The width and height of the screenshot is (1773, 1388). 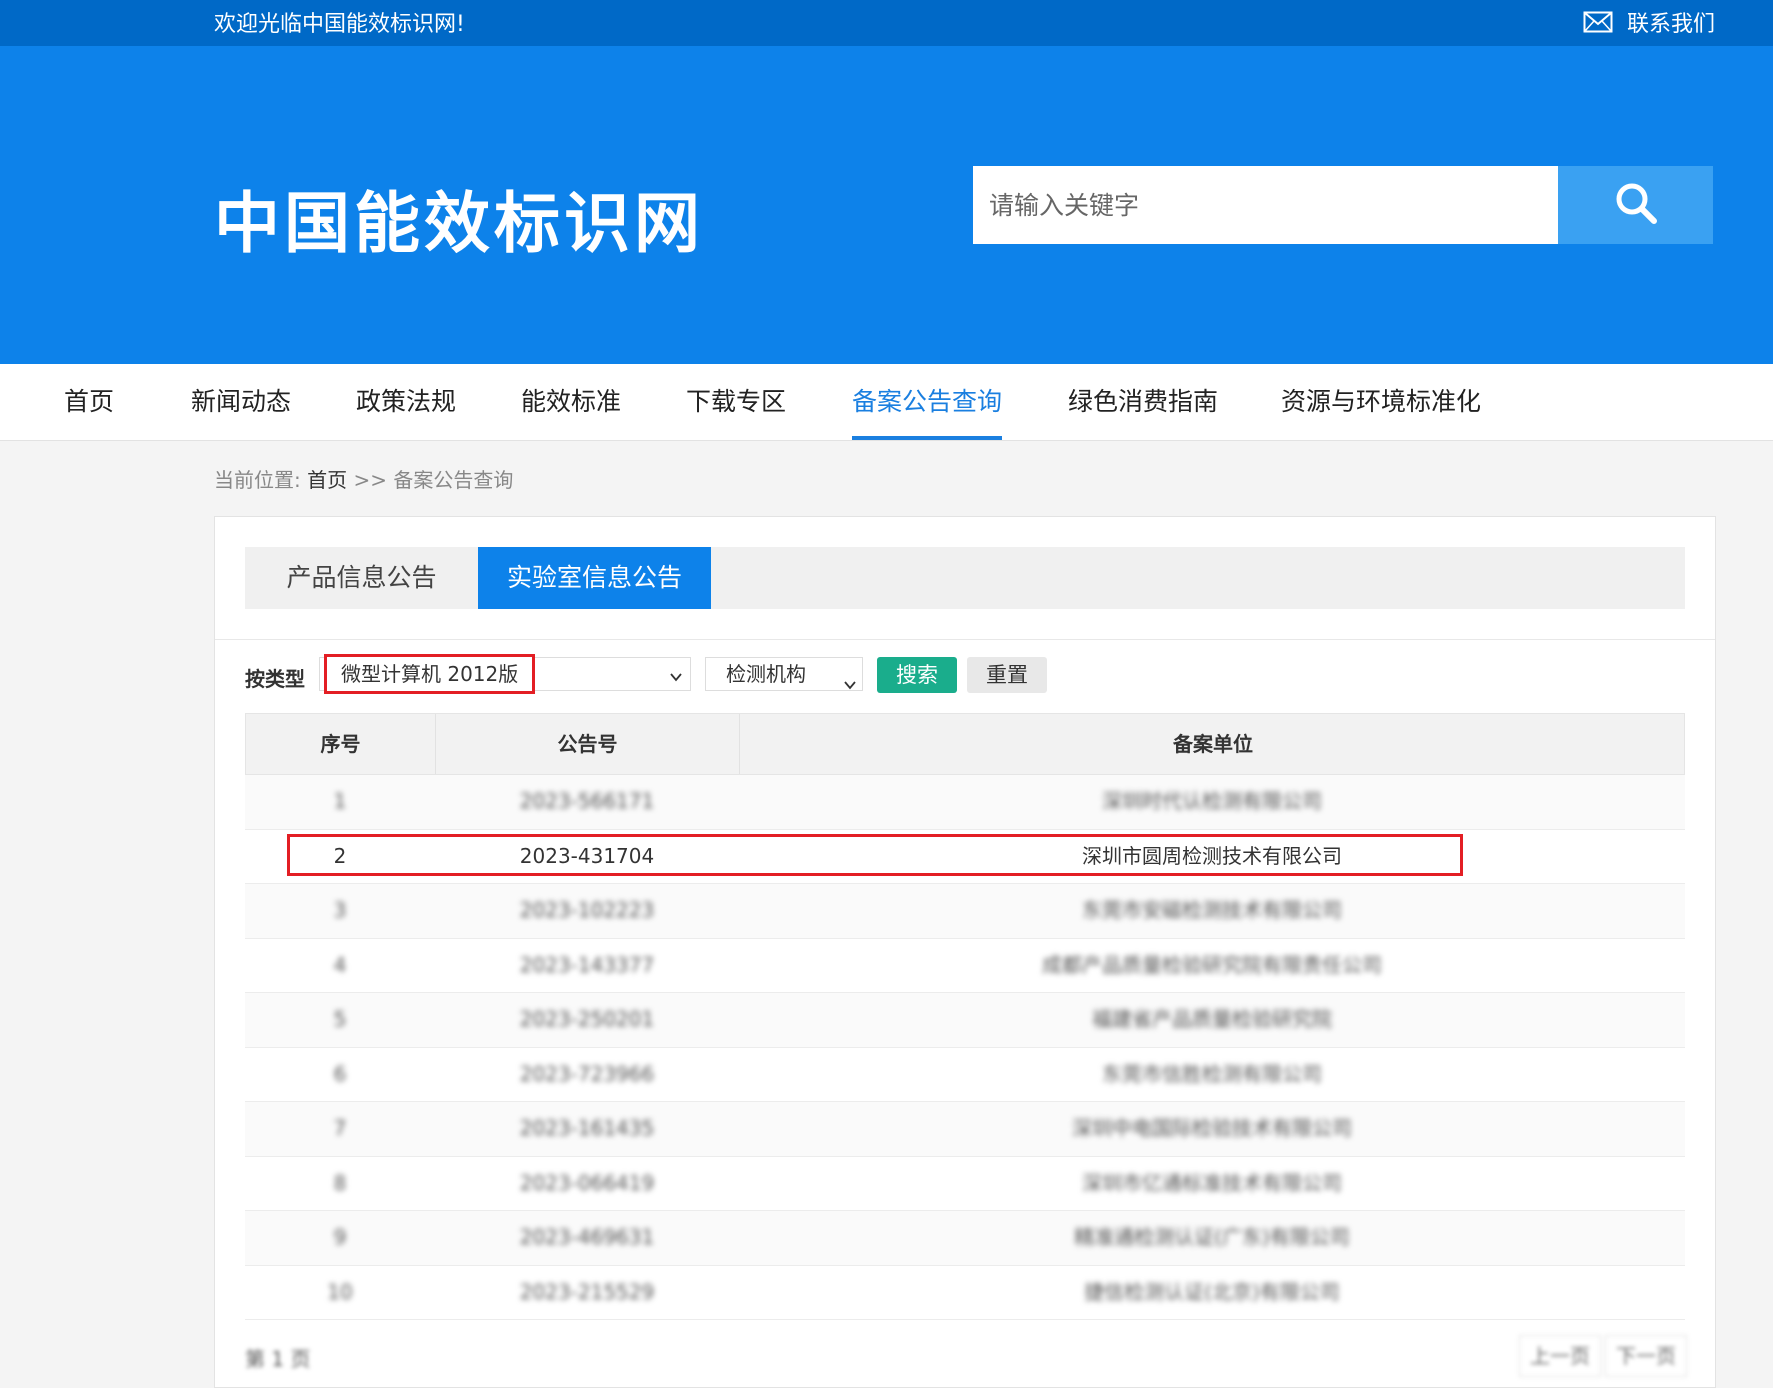 I want to click on search-icon, so click(x=1636, y=205).